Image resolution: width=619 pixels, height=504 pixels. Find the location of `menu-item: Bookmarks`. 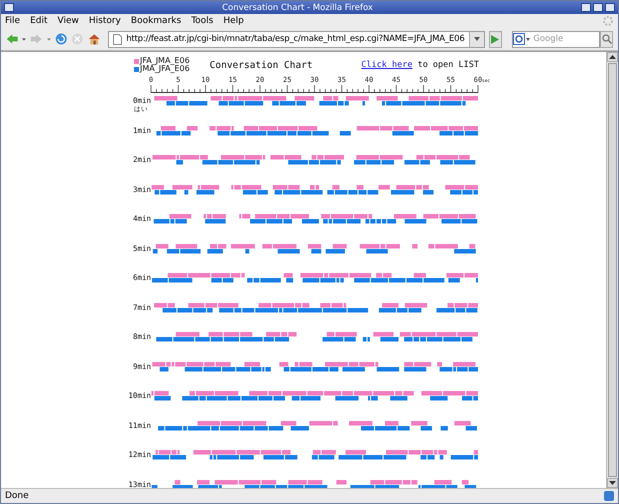

menu-item: Bookmarks is located at coordinates (156, 21).